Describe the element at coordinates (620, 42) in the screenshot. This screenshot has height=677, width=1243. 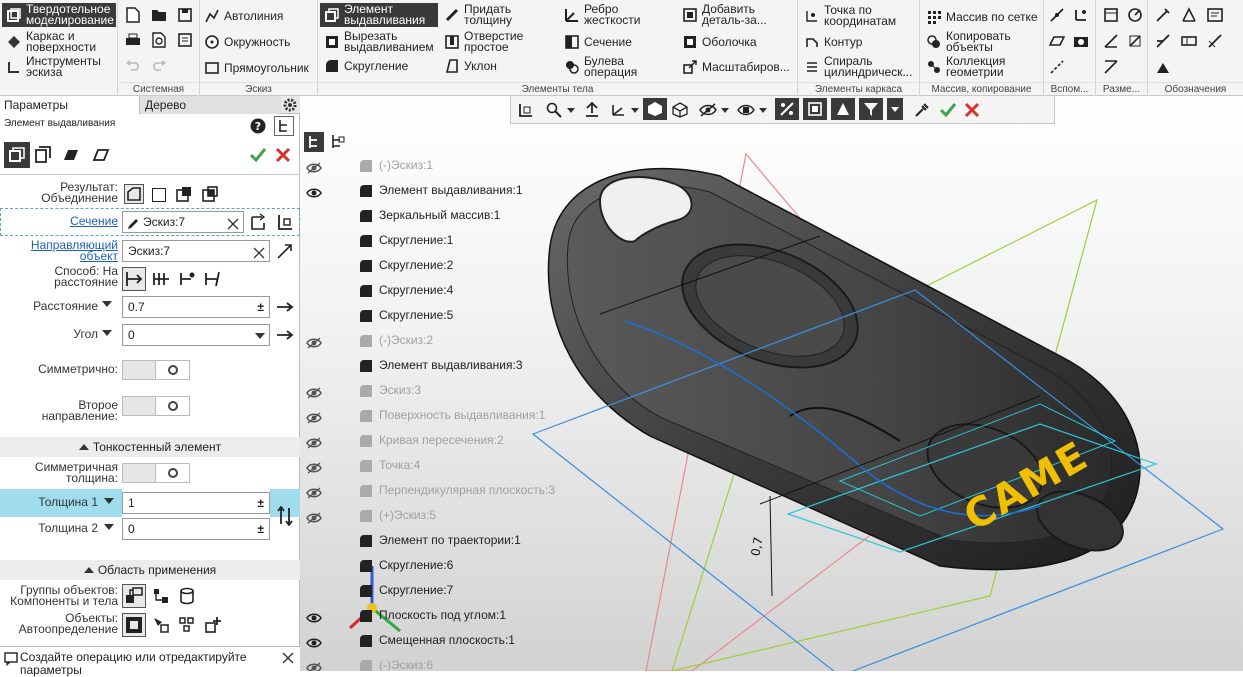
I see `section-button: Сечение` at that location.